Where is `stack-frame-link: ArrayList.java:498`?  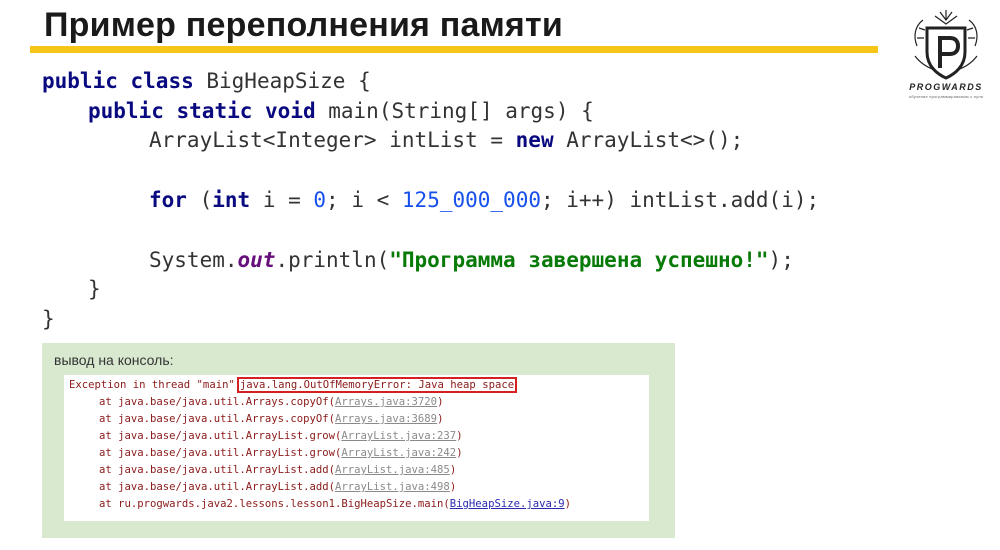
stack-frame-link: ArrayList.java:498 is located at coordinates (392, 487).